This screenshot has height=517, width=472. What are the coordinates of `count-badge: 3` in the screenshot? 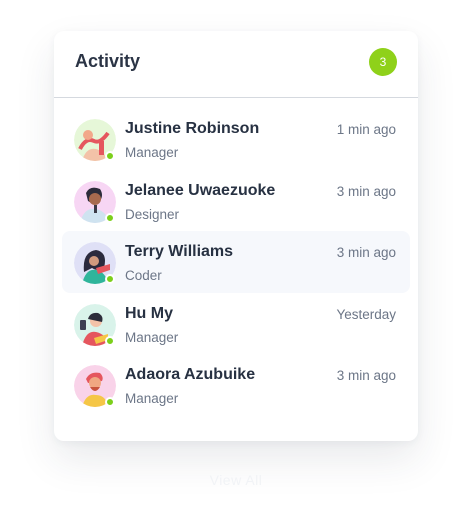 It's located at (383, 62).